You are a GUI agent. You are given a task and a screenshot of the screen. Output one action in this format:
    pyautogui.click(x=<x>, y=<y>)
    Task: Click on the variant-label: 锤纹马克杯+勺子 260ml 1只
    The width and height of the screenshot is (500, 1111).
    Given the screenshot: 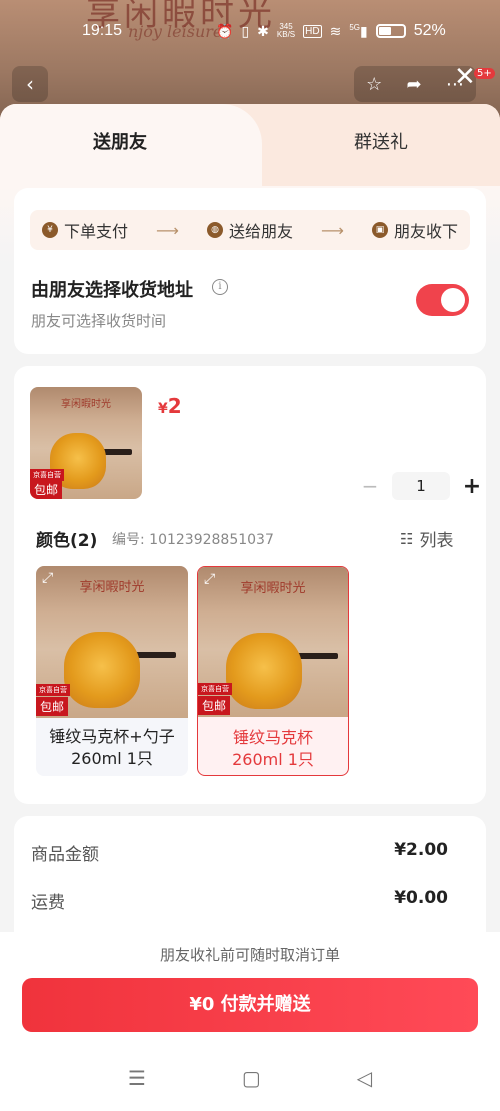 What is the action you would take?
    pyautogui.click(x=112, y=748)
    